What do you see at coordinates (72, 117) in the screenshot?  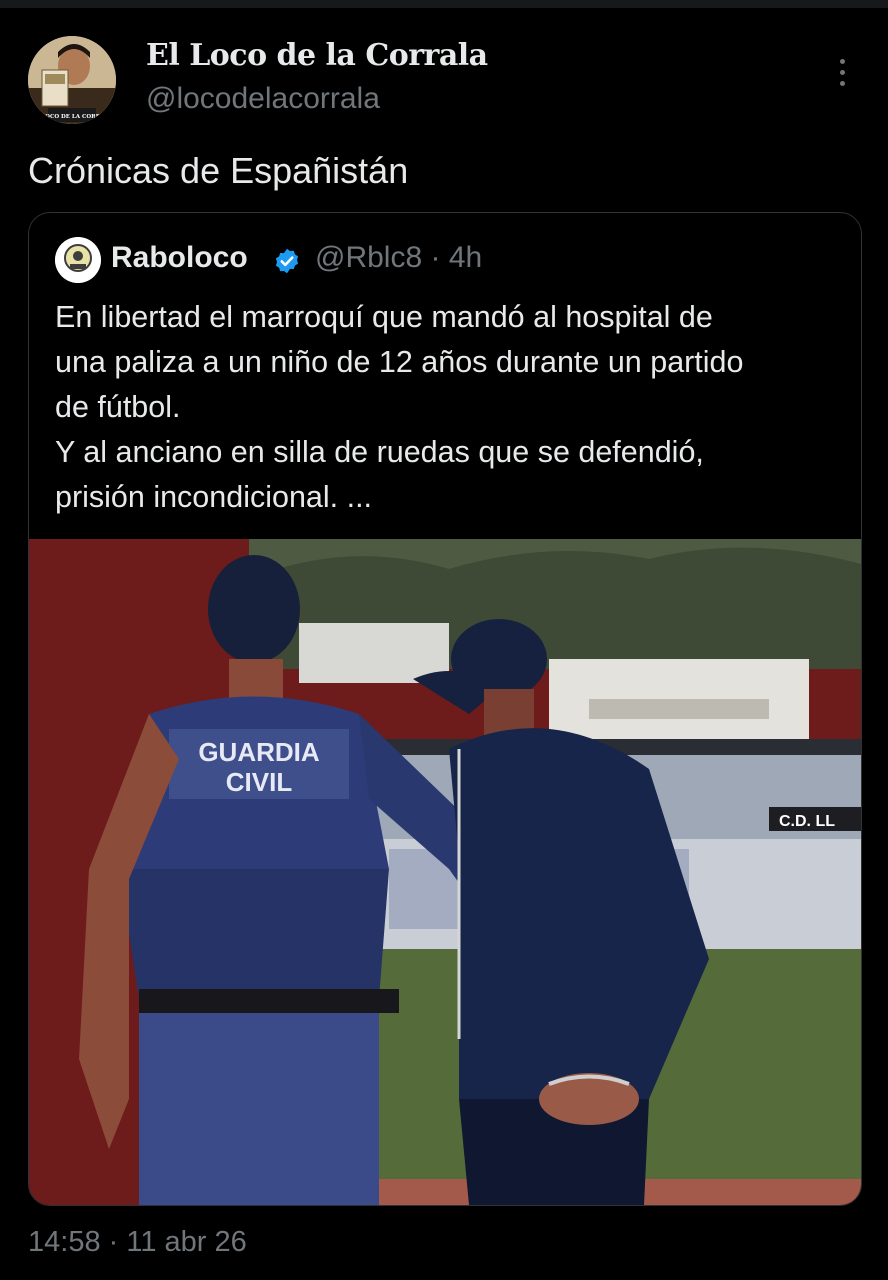 I see `avatar-caption: EL LOCO DE LA CORRALA` at bounding box center [72, 117].